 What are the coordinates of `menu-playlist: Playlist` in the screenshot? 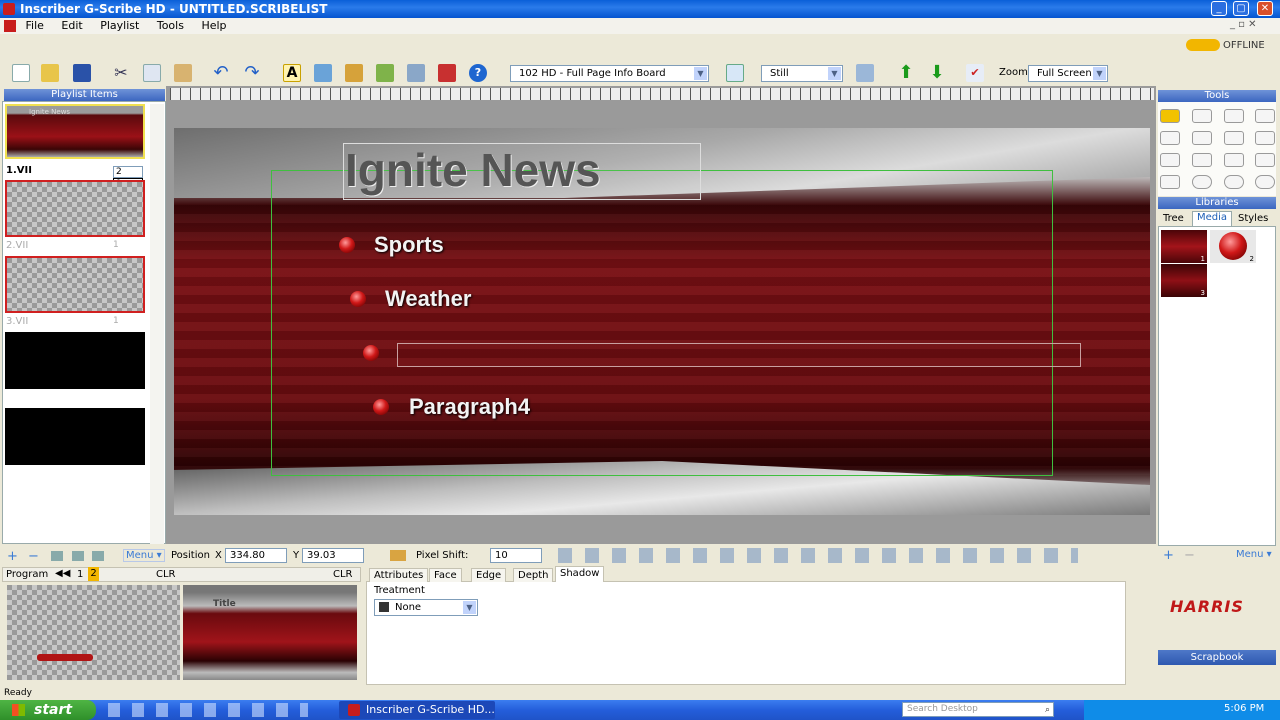 It's located at (119, 25).